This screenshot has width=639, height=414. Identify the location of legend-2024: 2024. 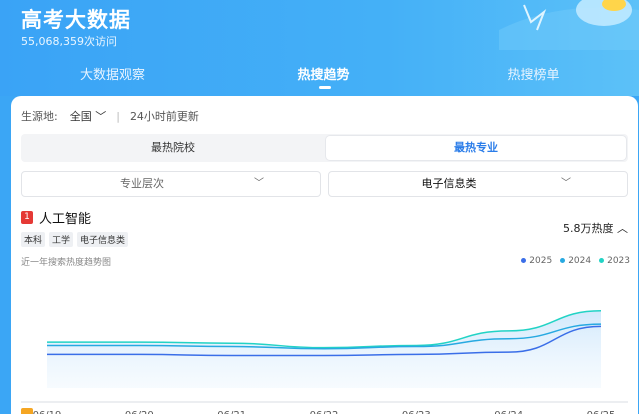
(575, 261).